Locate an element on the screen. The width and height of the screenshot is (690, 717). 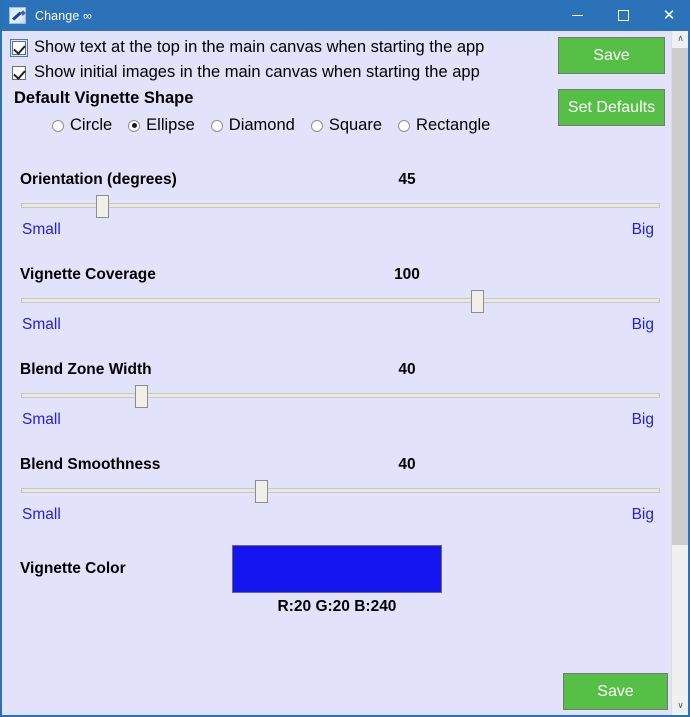
checkbox-show-initial-images is located at coordinates (19, 72).